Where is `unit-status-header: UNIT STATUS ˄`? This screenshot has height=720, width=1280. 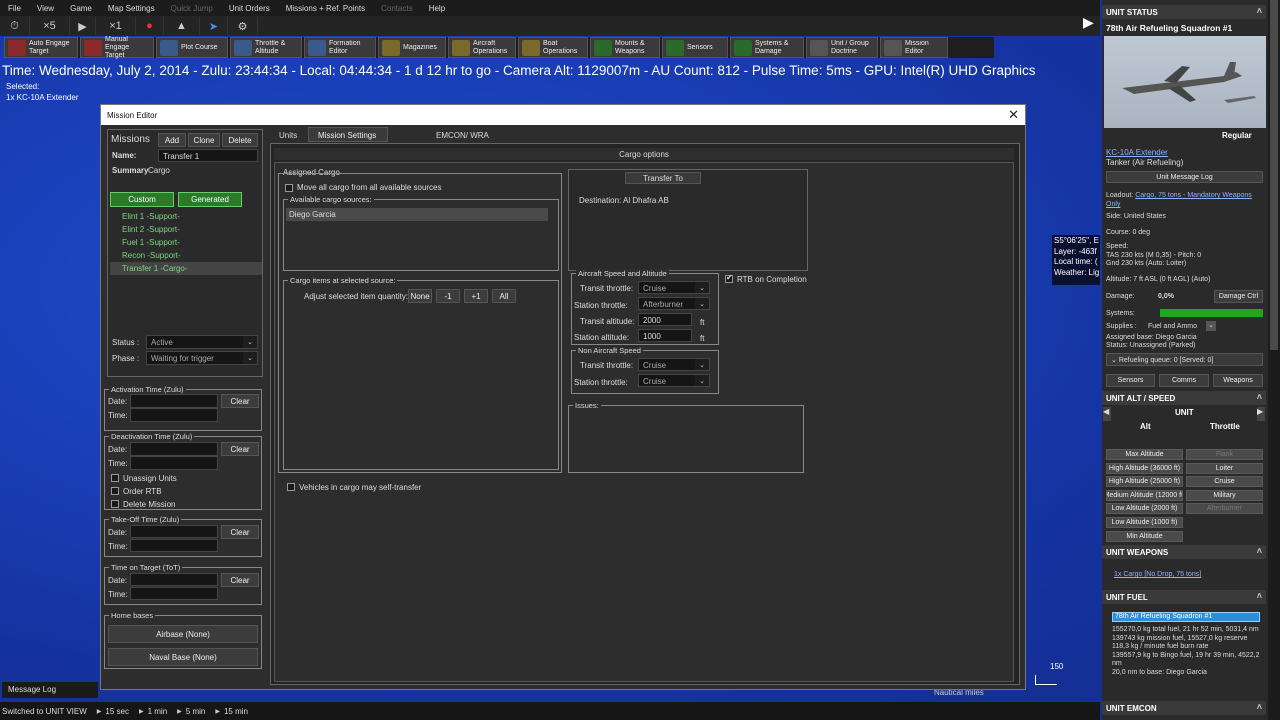 unit-status-header: UNIT STATUS ˄ is located at coordinates (1184, 12).